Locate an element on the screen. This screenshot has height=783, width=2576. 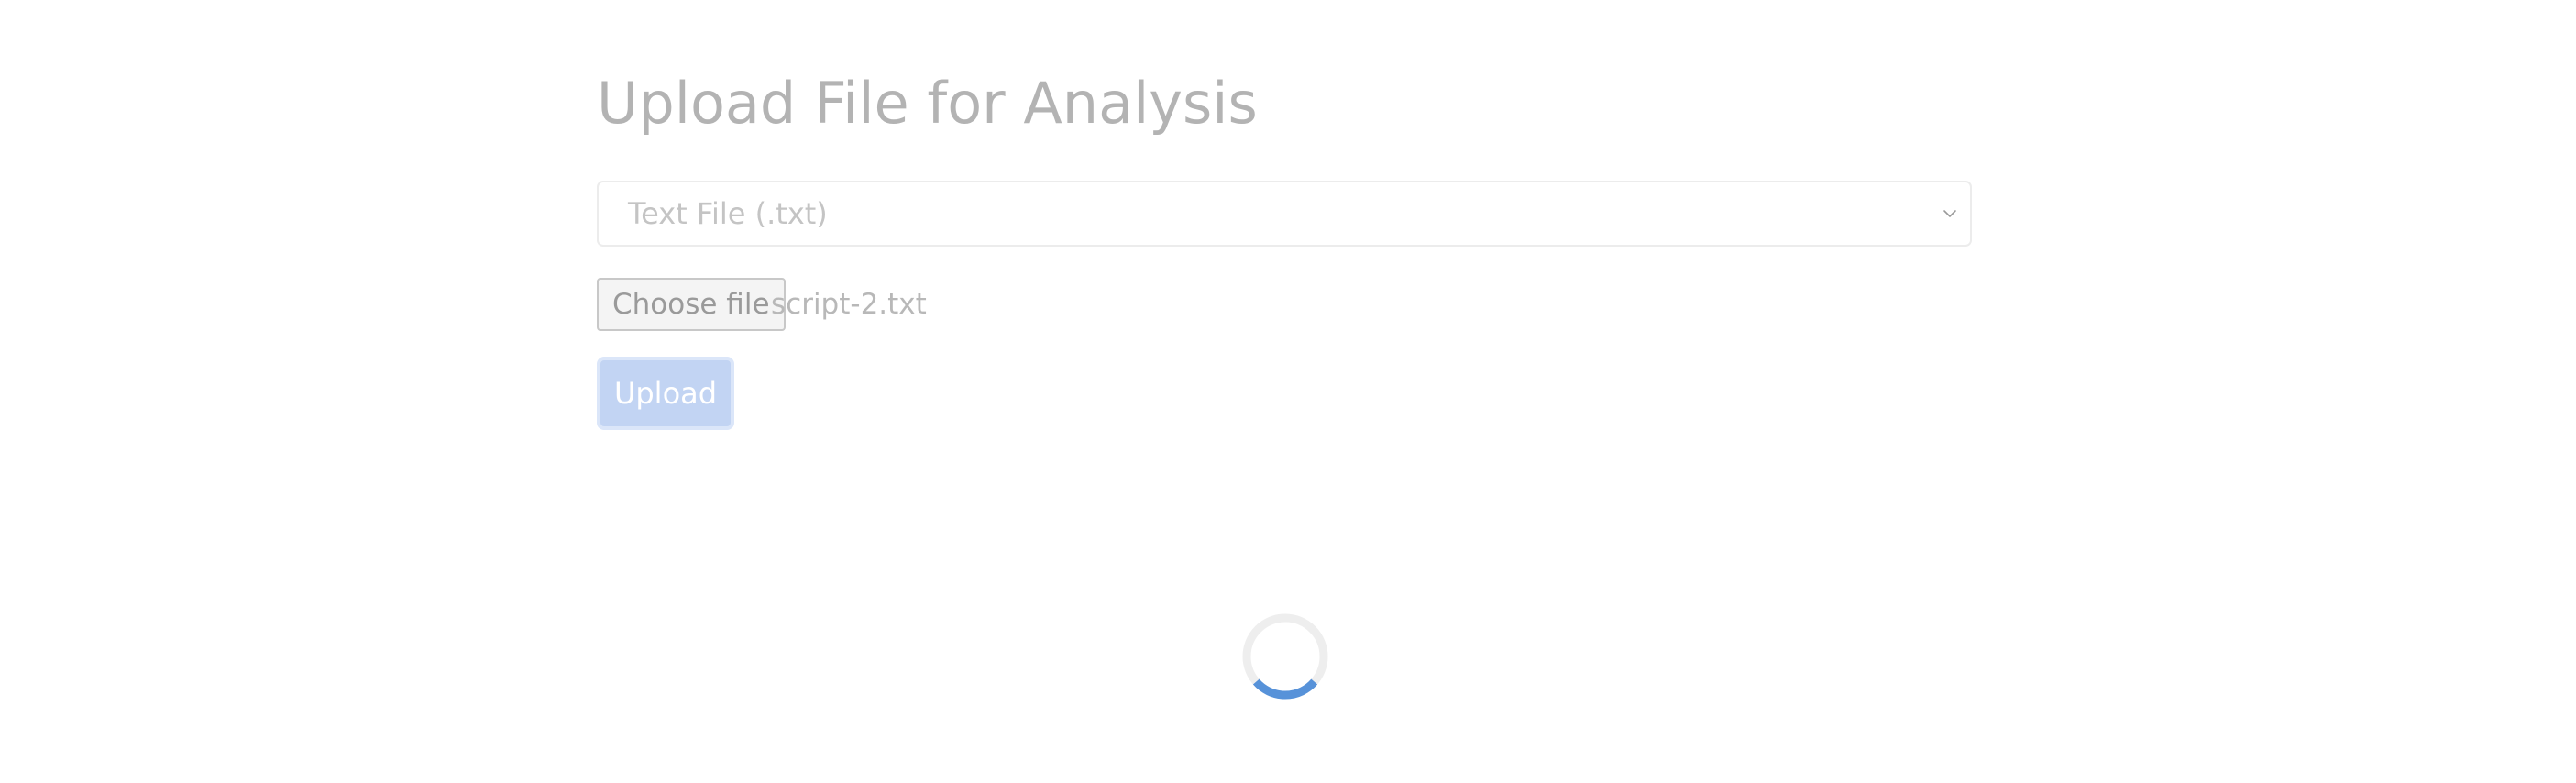
page-title: Upload File for Analysis is located at coordinates (928, 103).